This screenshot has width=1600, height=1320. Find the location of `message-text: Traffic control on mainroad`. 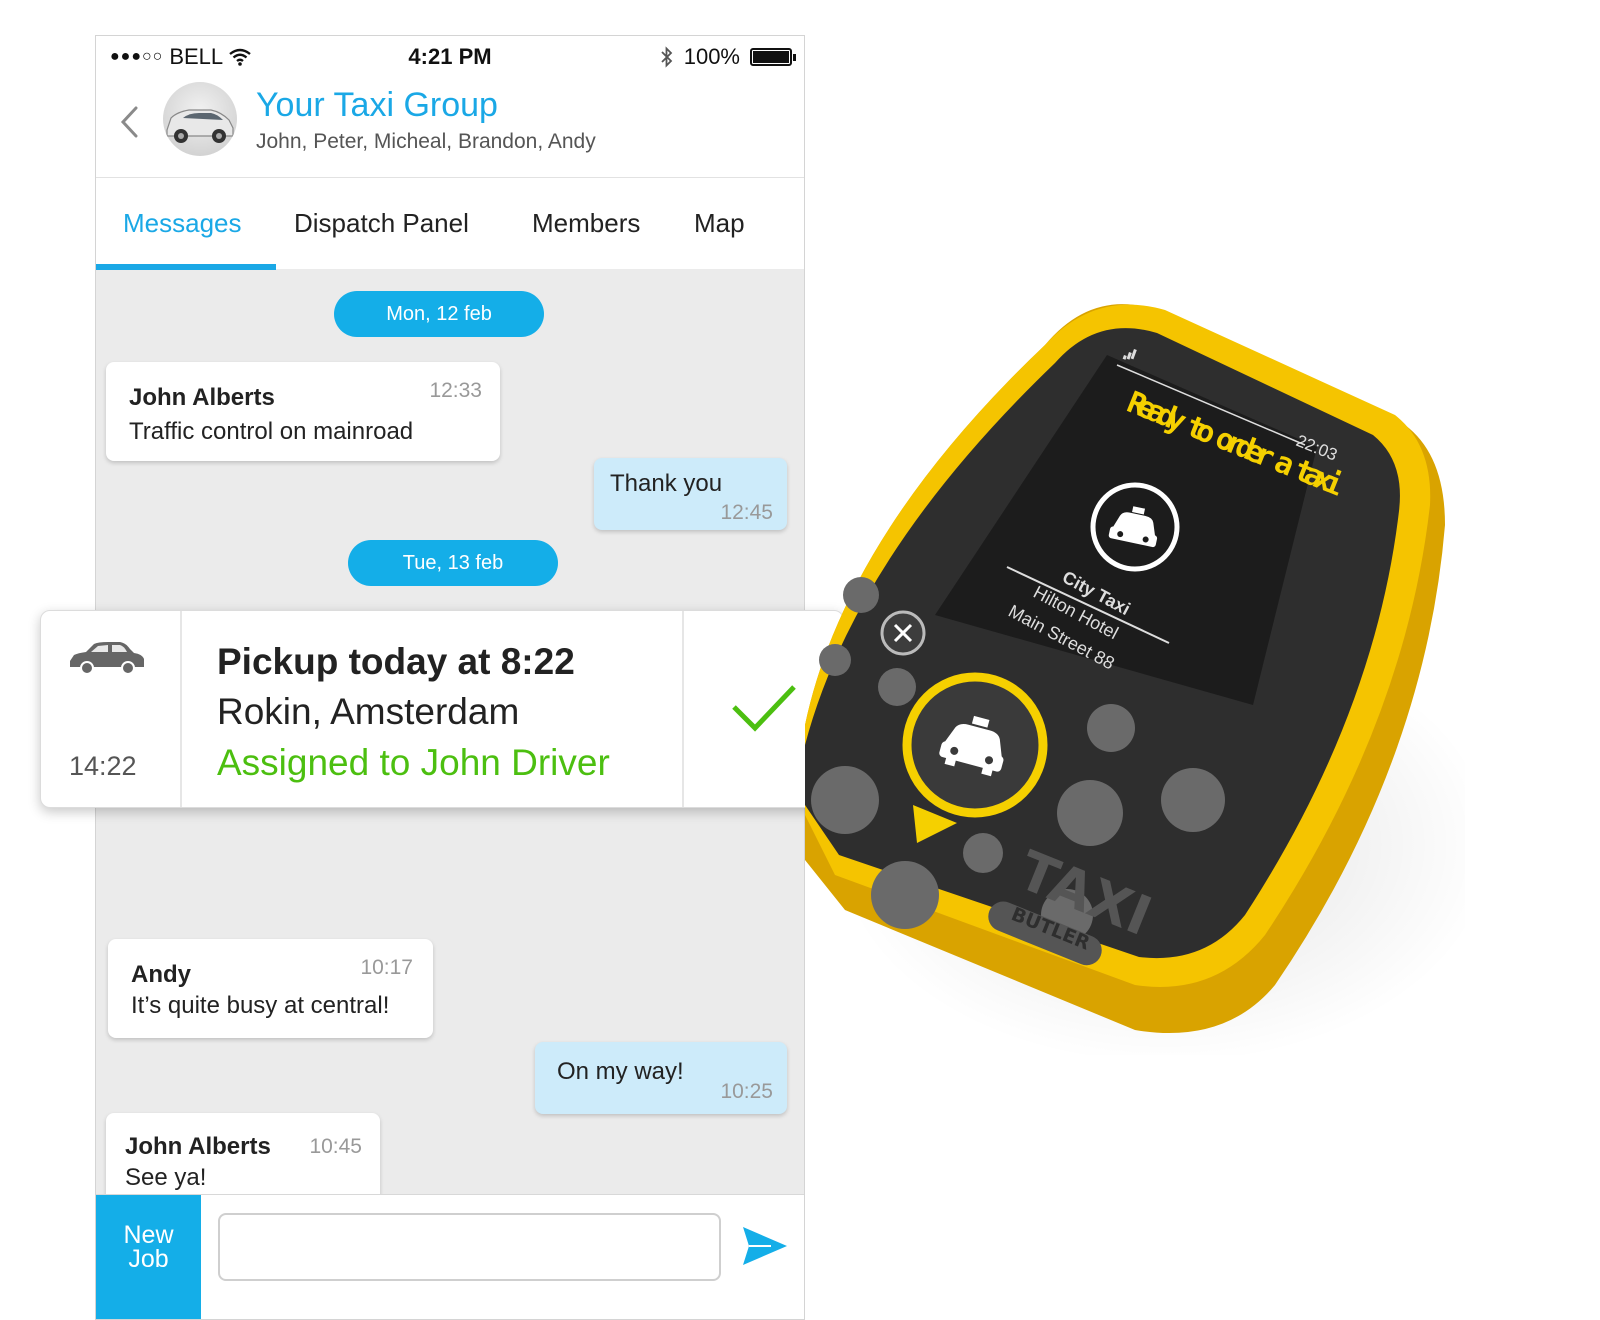

message-text: Traffic control on mainroad is located at coordinates (271, 431).